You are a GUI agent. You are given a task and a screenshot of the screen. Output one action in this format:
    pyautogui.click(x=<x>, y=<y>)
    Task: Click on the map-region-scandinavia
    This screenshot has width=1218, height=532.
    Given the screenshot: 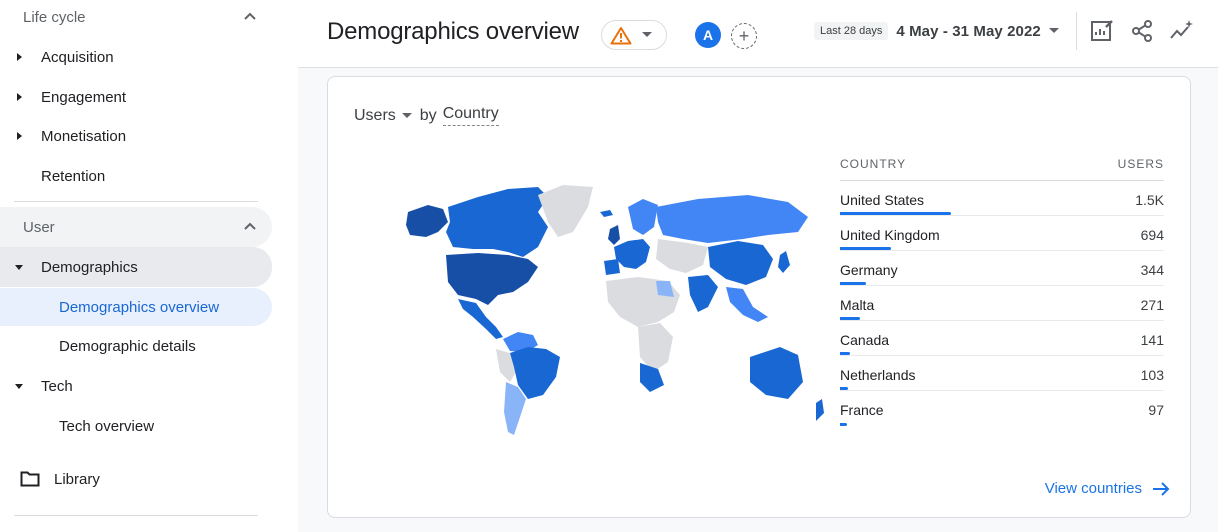 What is the action you would take?
    pyautogui.click(x=643, y=217)
    